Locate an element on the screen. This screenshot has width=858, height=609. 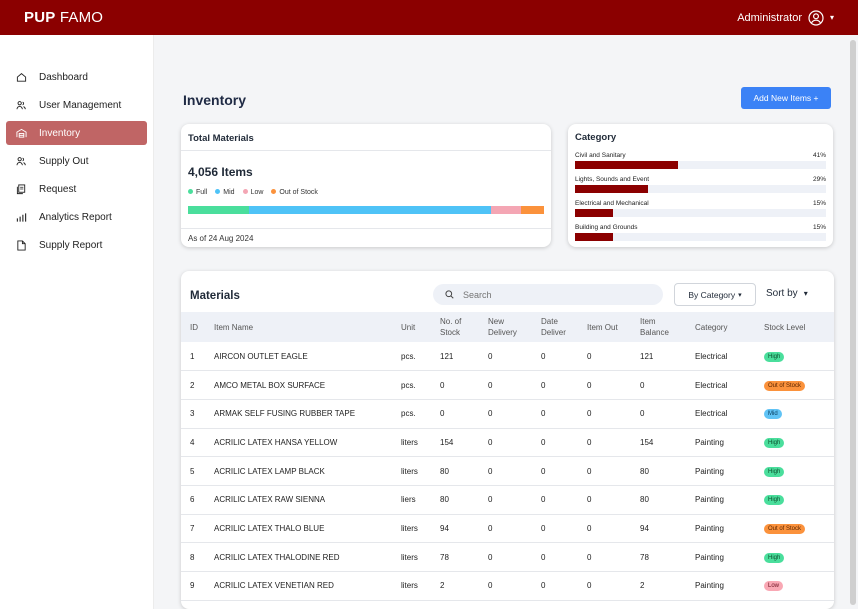
cell-stock-level: Out of Stock is located at coordinates (799, 529).